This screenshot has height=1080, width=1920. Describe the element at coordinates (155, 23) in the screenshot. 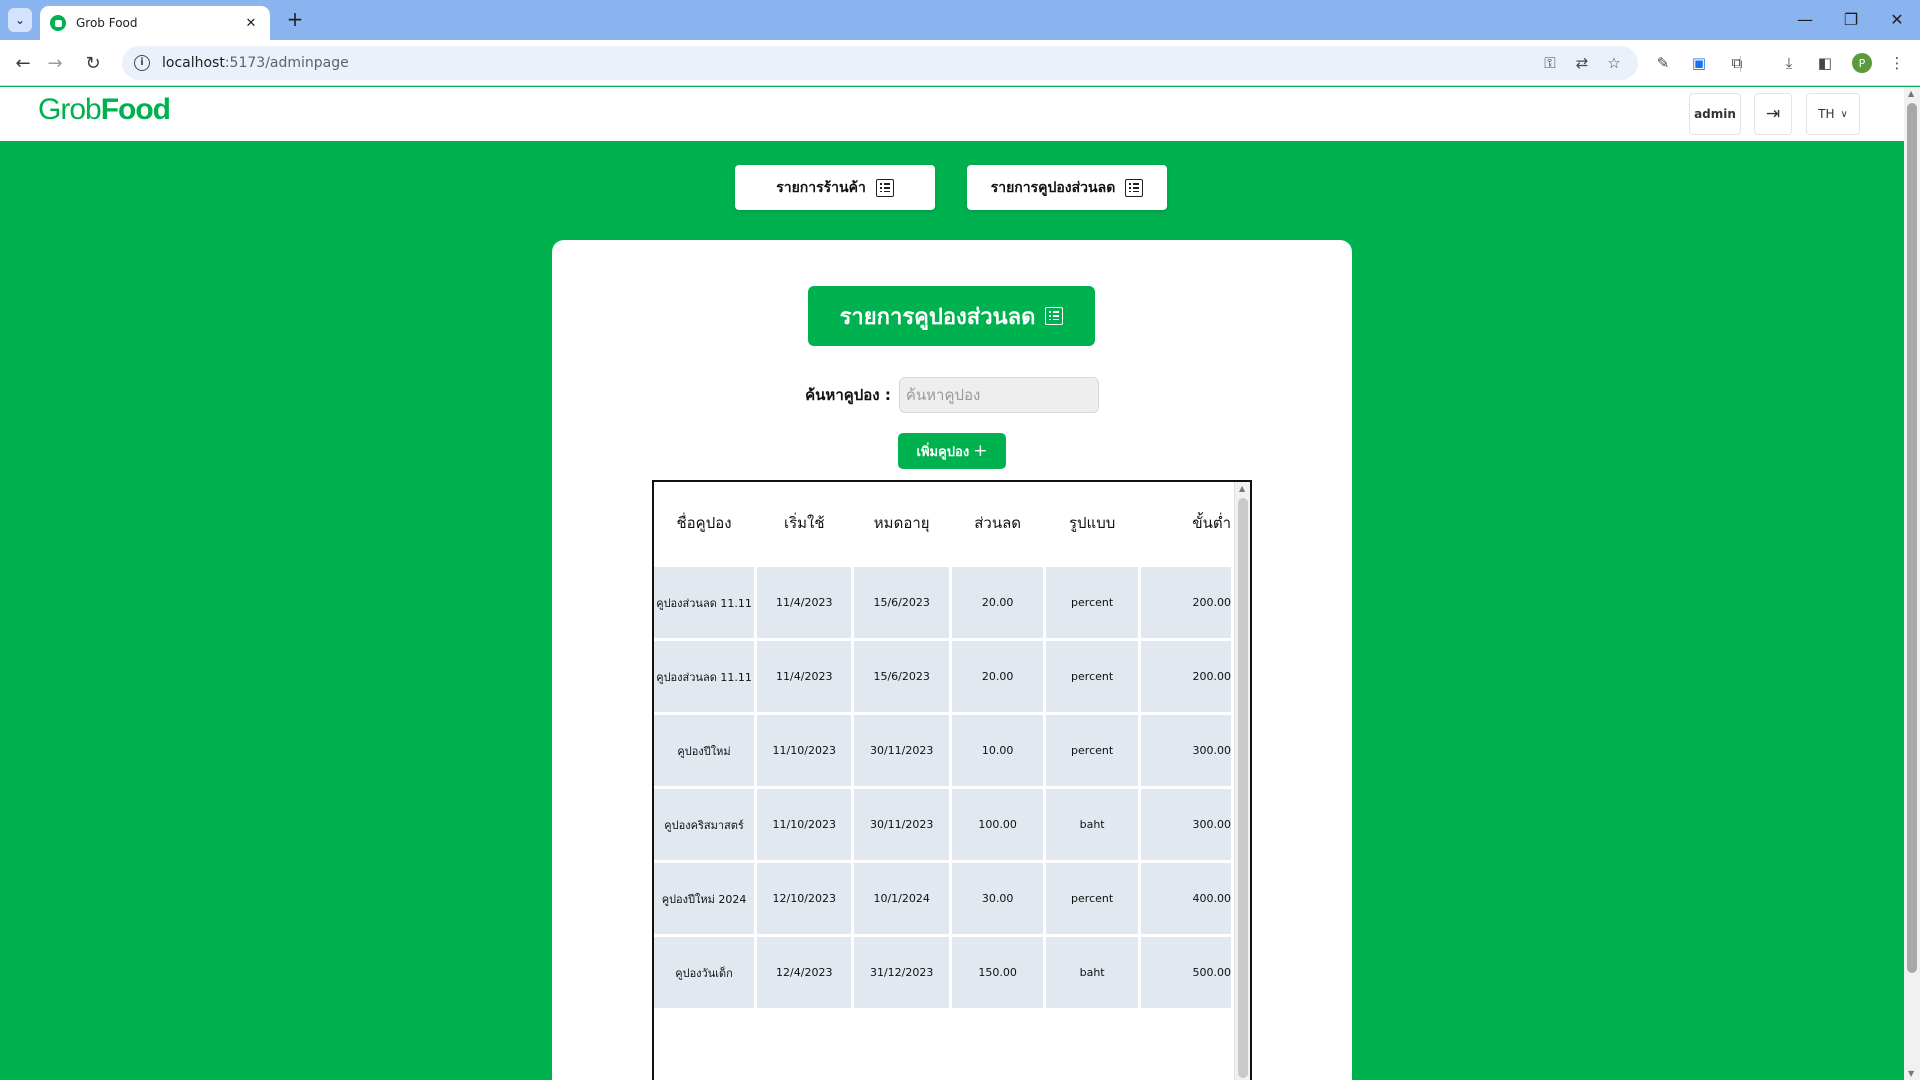

I see `browser-tab-active: Grob Food ✕` at that location.